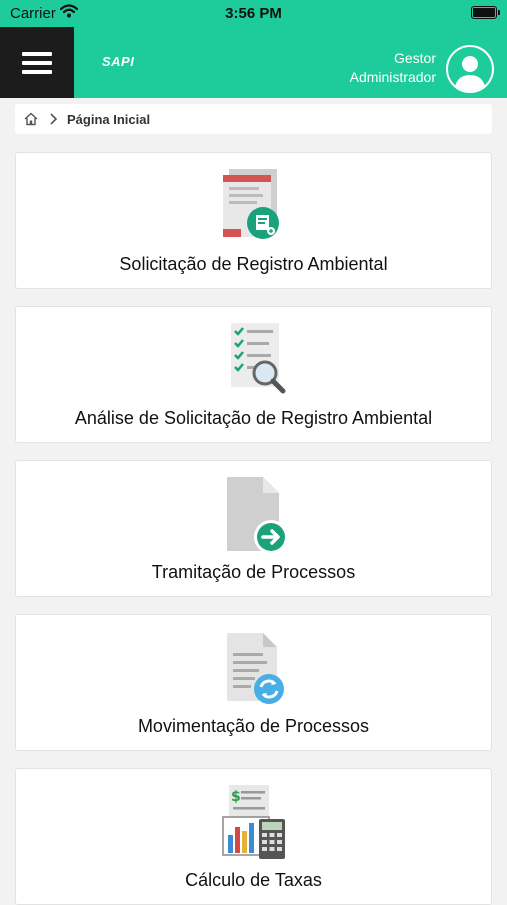 This screenshot has height=905, width=507. Describe the element at coordinates (253, 880) in the screenshot. I see `card-label: Cálculo de Taxas` at that location.